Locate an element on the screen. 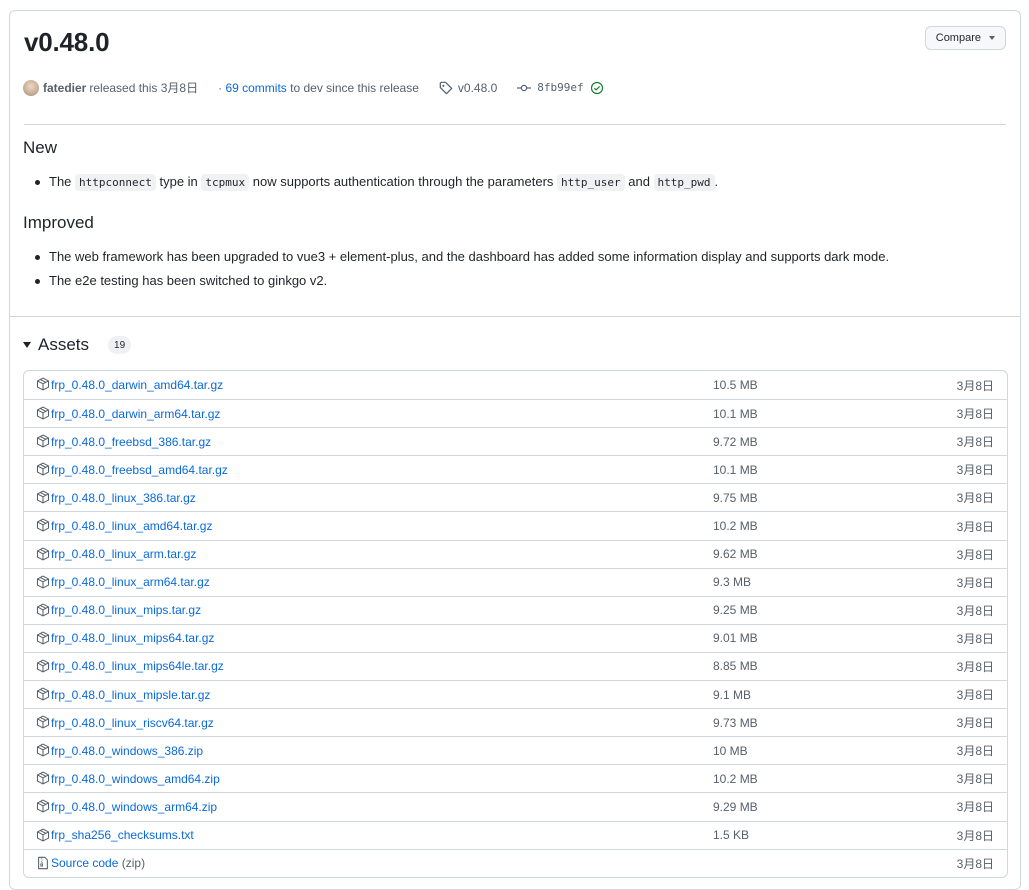 This screenshot has width=1029, height=890. compare-button: Compare is located at coordinates (965, 38).